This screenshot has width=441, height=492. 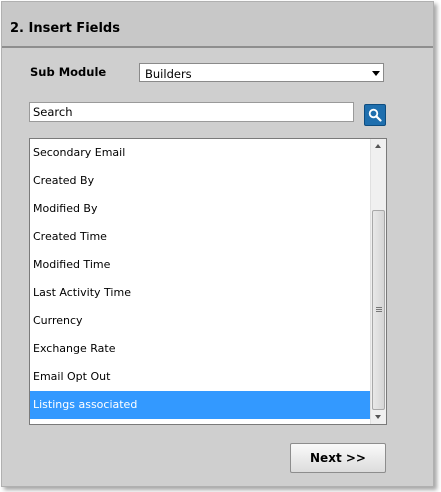 What do you see at coordinates (376, 73) in the screenshot?
I see `chevron-down-icon` at bounding box center [376, 73].